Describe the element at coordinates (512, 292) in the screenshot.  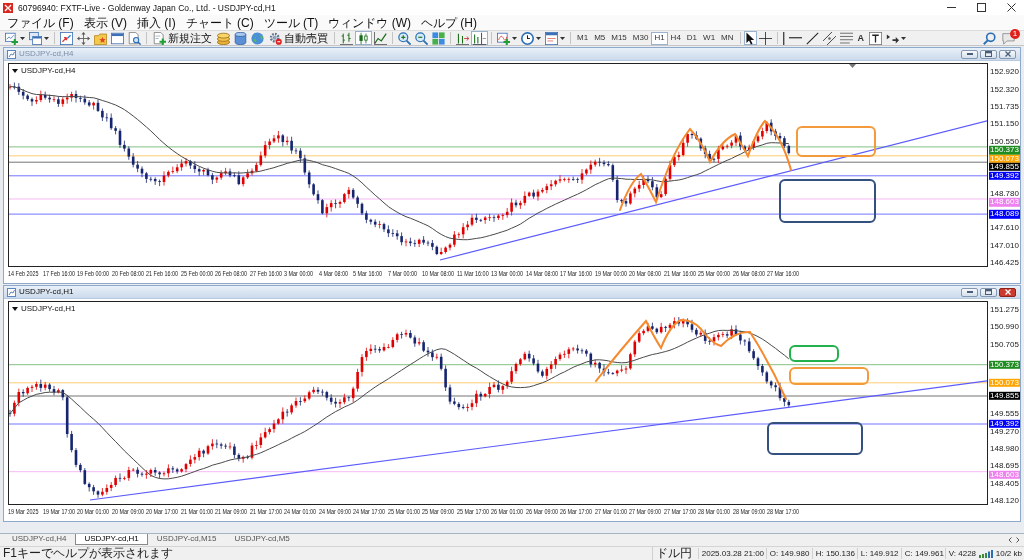
I see `window-title-bar: USDJPY-cd,H1` at that location.